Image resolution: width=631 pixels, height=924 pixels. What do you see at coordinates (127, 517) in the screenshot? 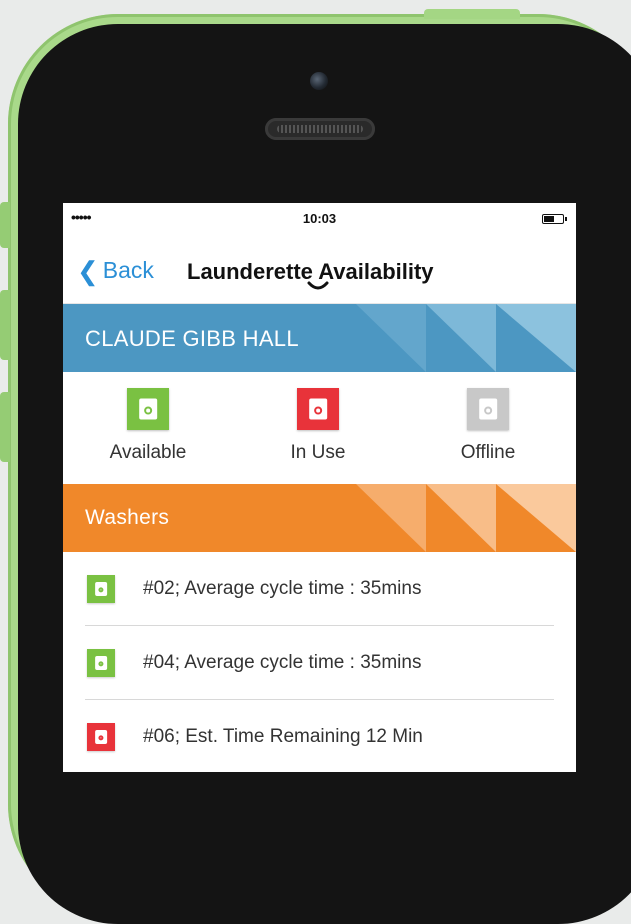
I see `section-title: Washers` at bounding box center [127, 517].